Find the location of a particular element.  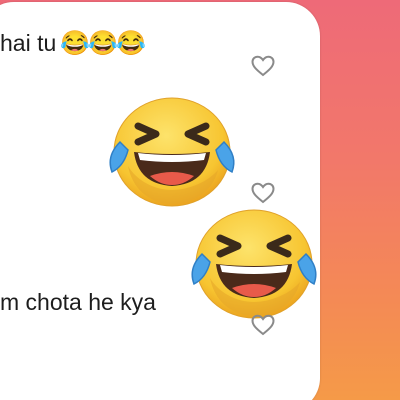

message-bubble: hai tu 😂😂😂 is located at coordinates (73, 43).